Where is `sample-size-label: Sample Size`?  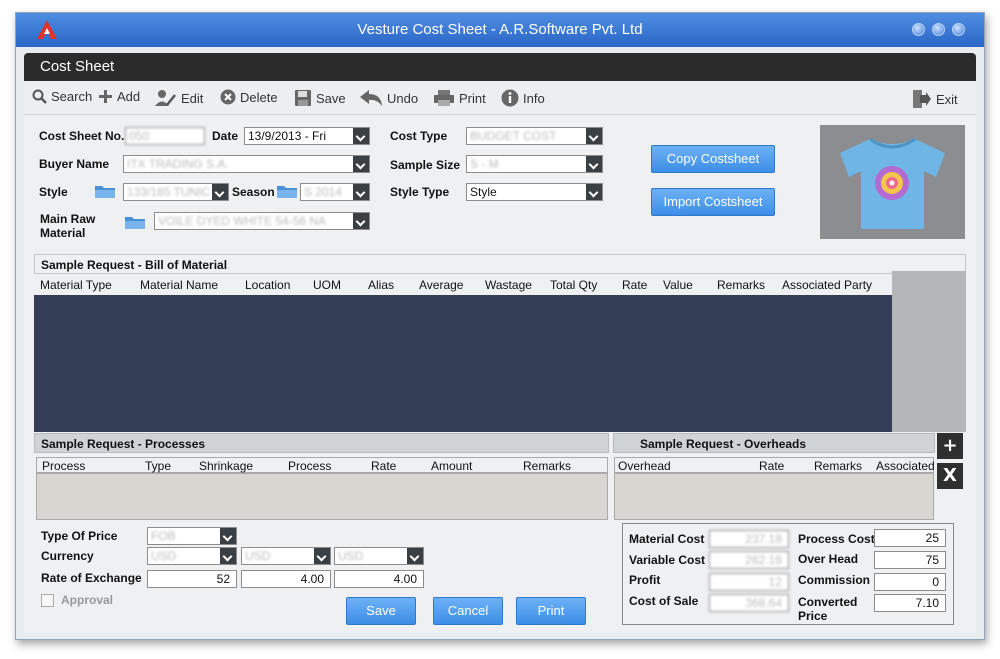 sample-size-label: Sample Size is located at coordinates (425, 165).